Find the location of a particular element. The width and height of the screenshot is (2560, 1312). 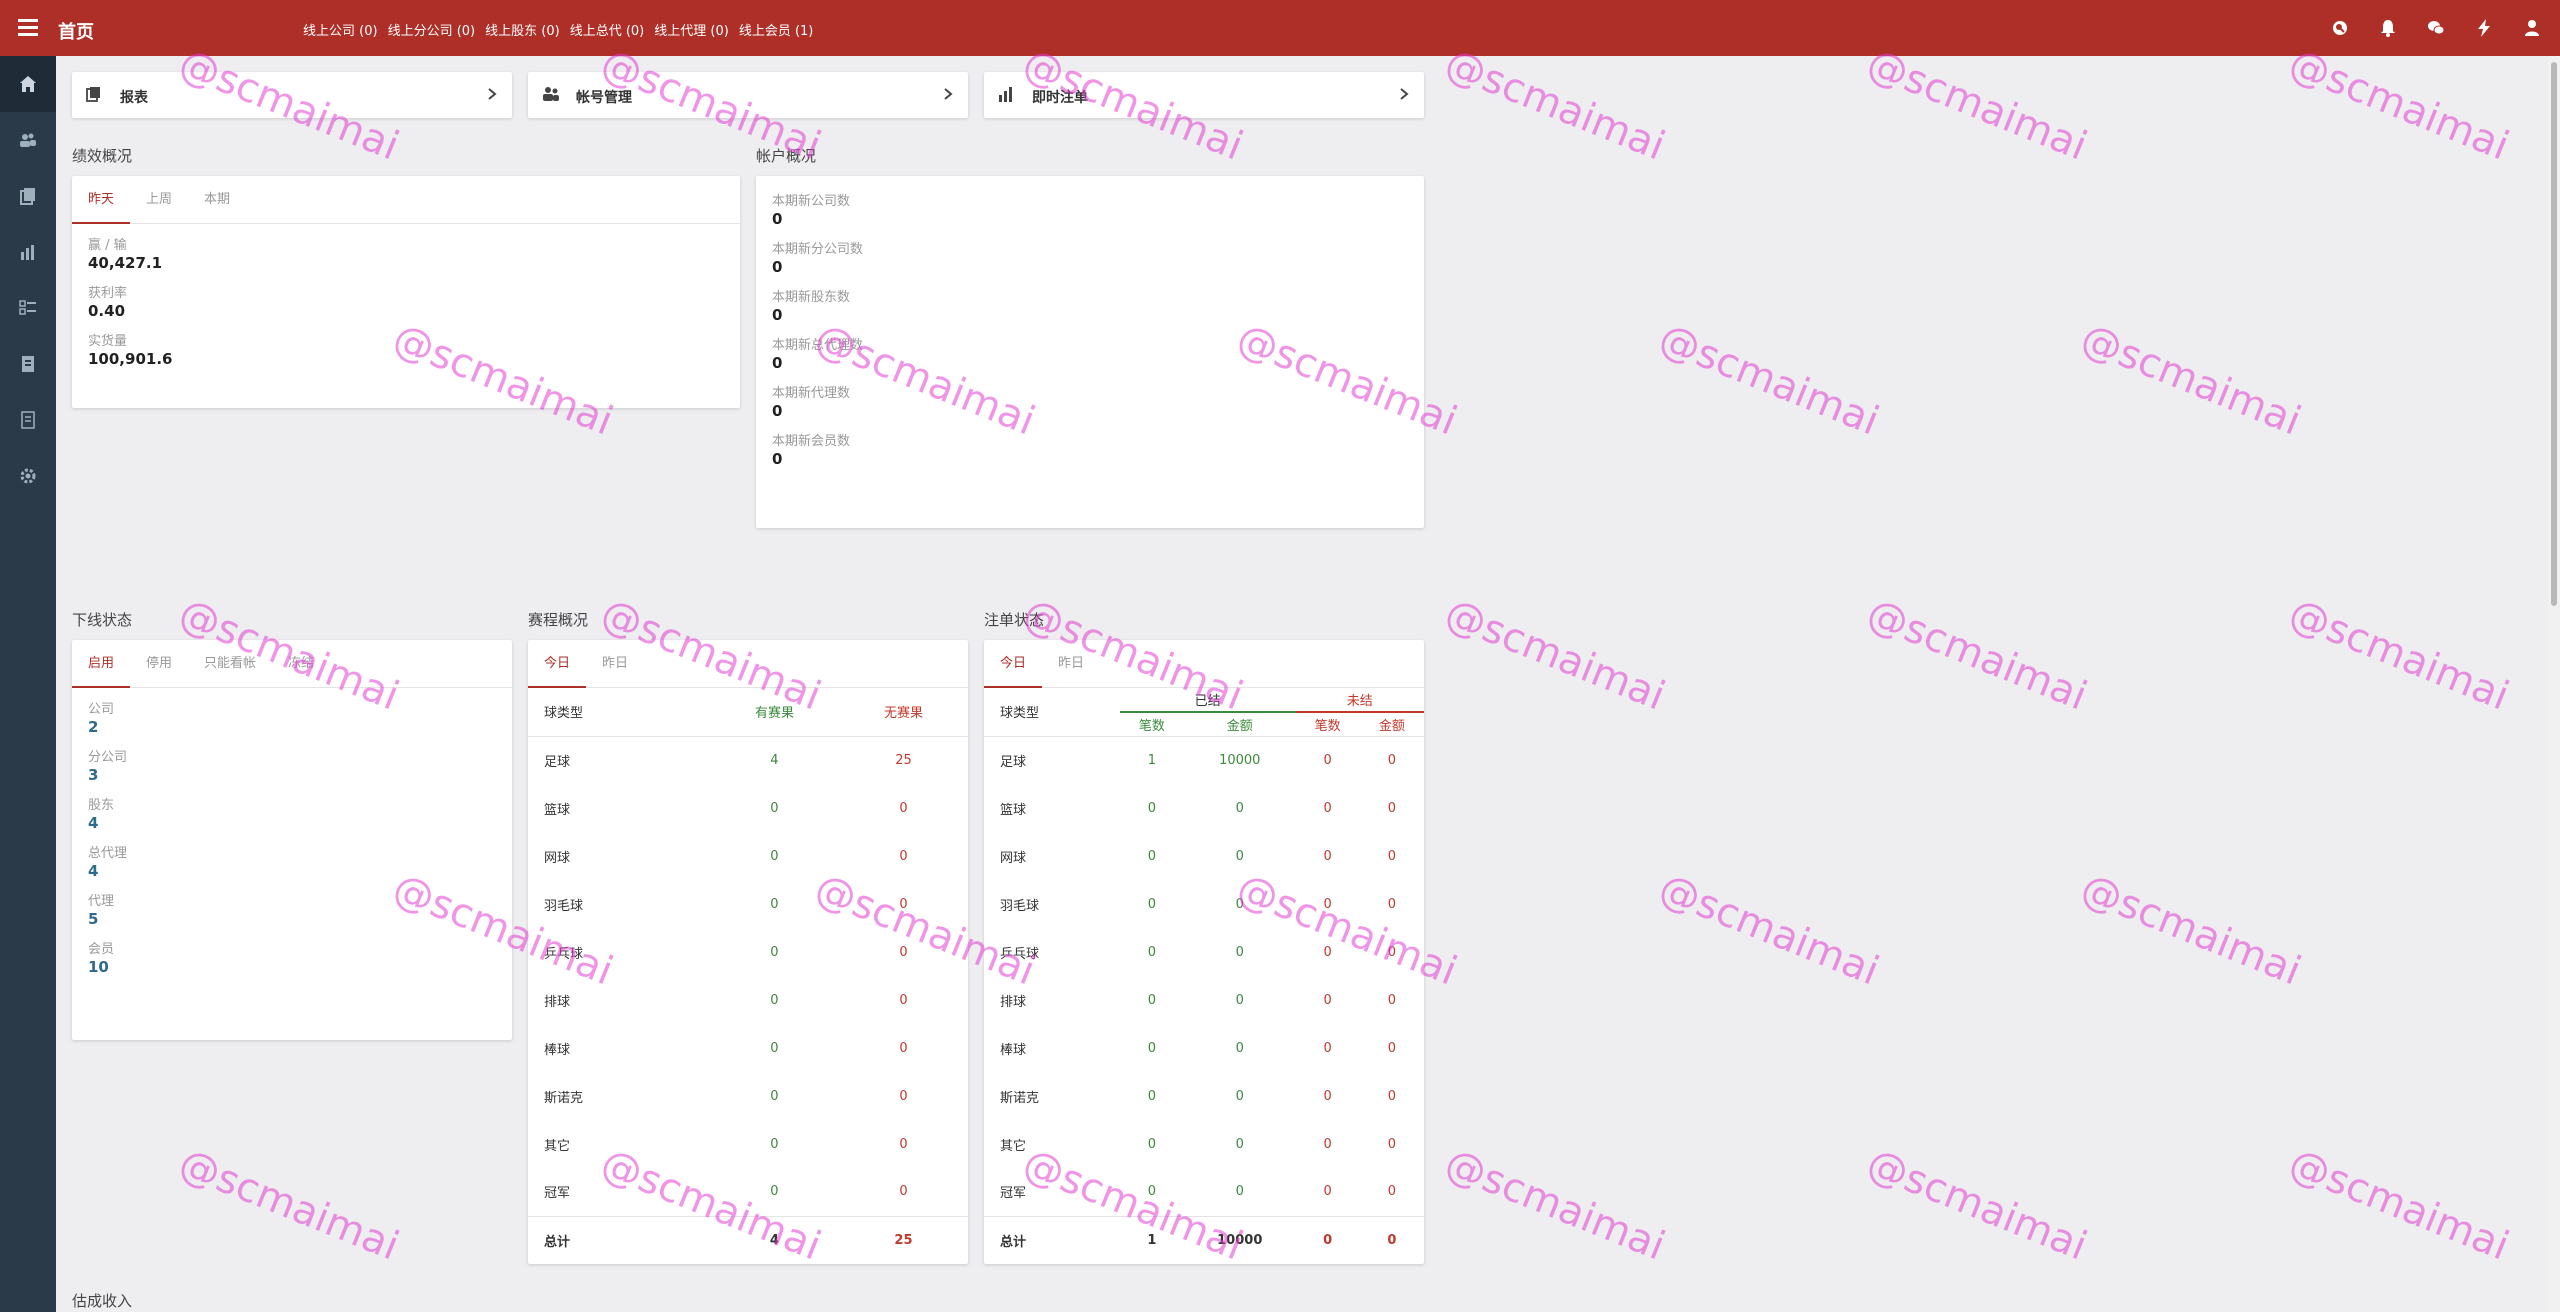

tab-view-only: 只能看帐 is located at coordinates (230, 663).